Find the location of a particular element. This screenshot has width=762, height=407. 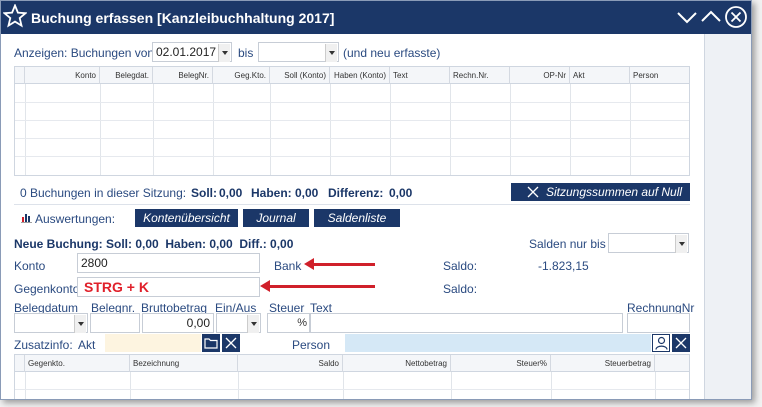

person-label: Person is located at coordinates (311, 345).